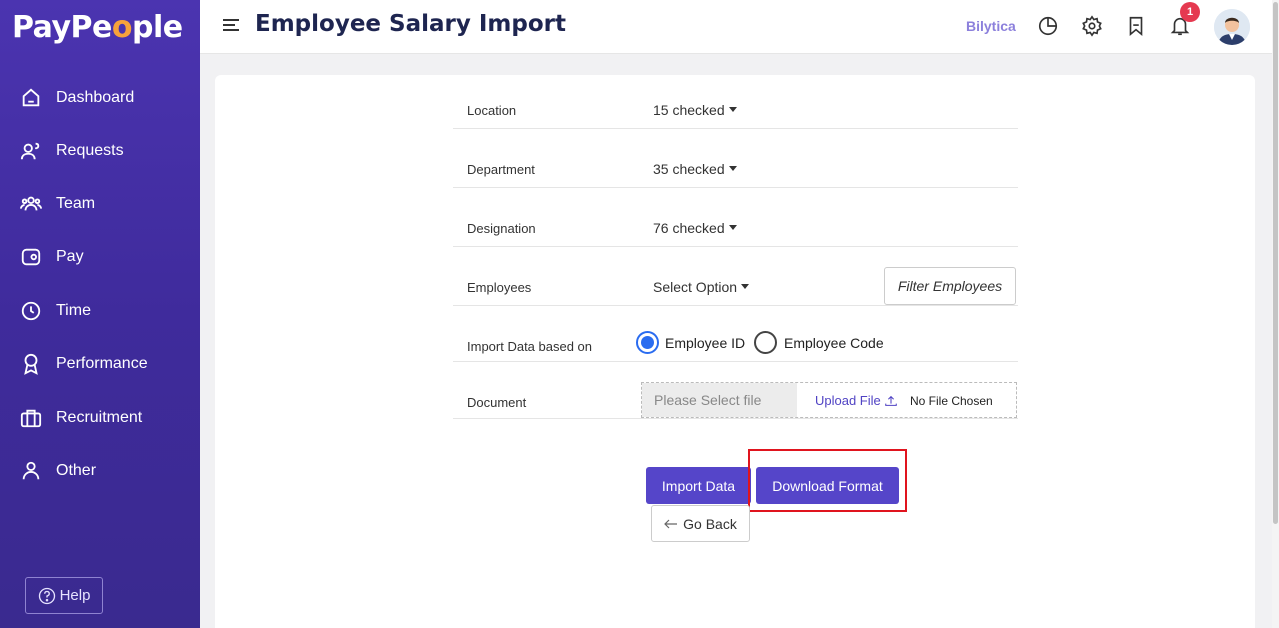 This screenshot has width=1279, height=628. I want to click on sidebar-item-recruitment: Recruitment, so click(81, 418).